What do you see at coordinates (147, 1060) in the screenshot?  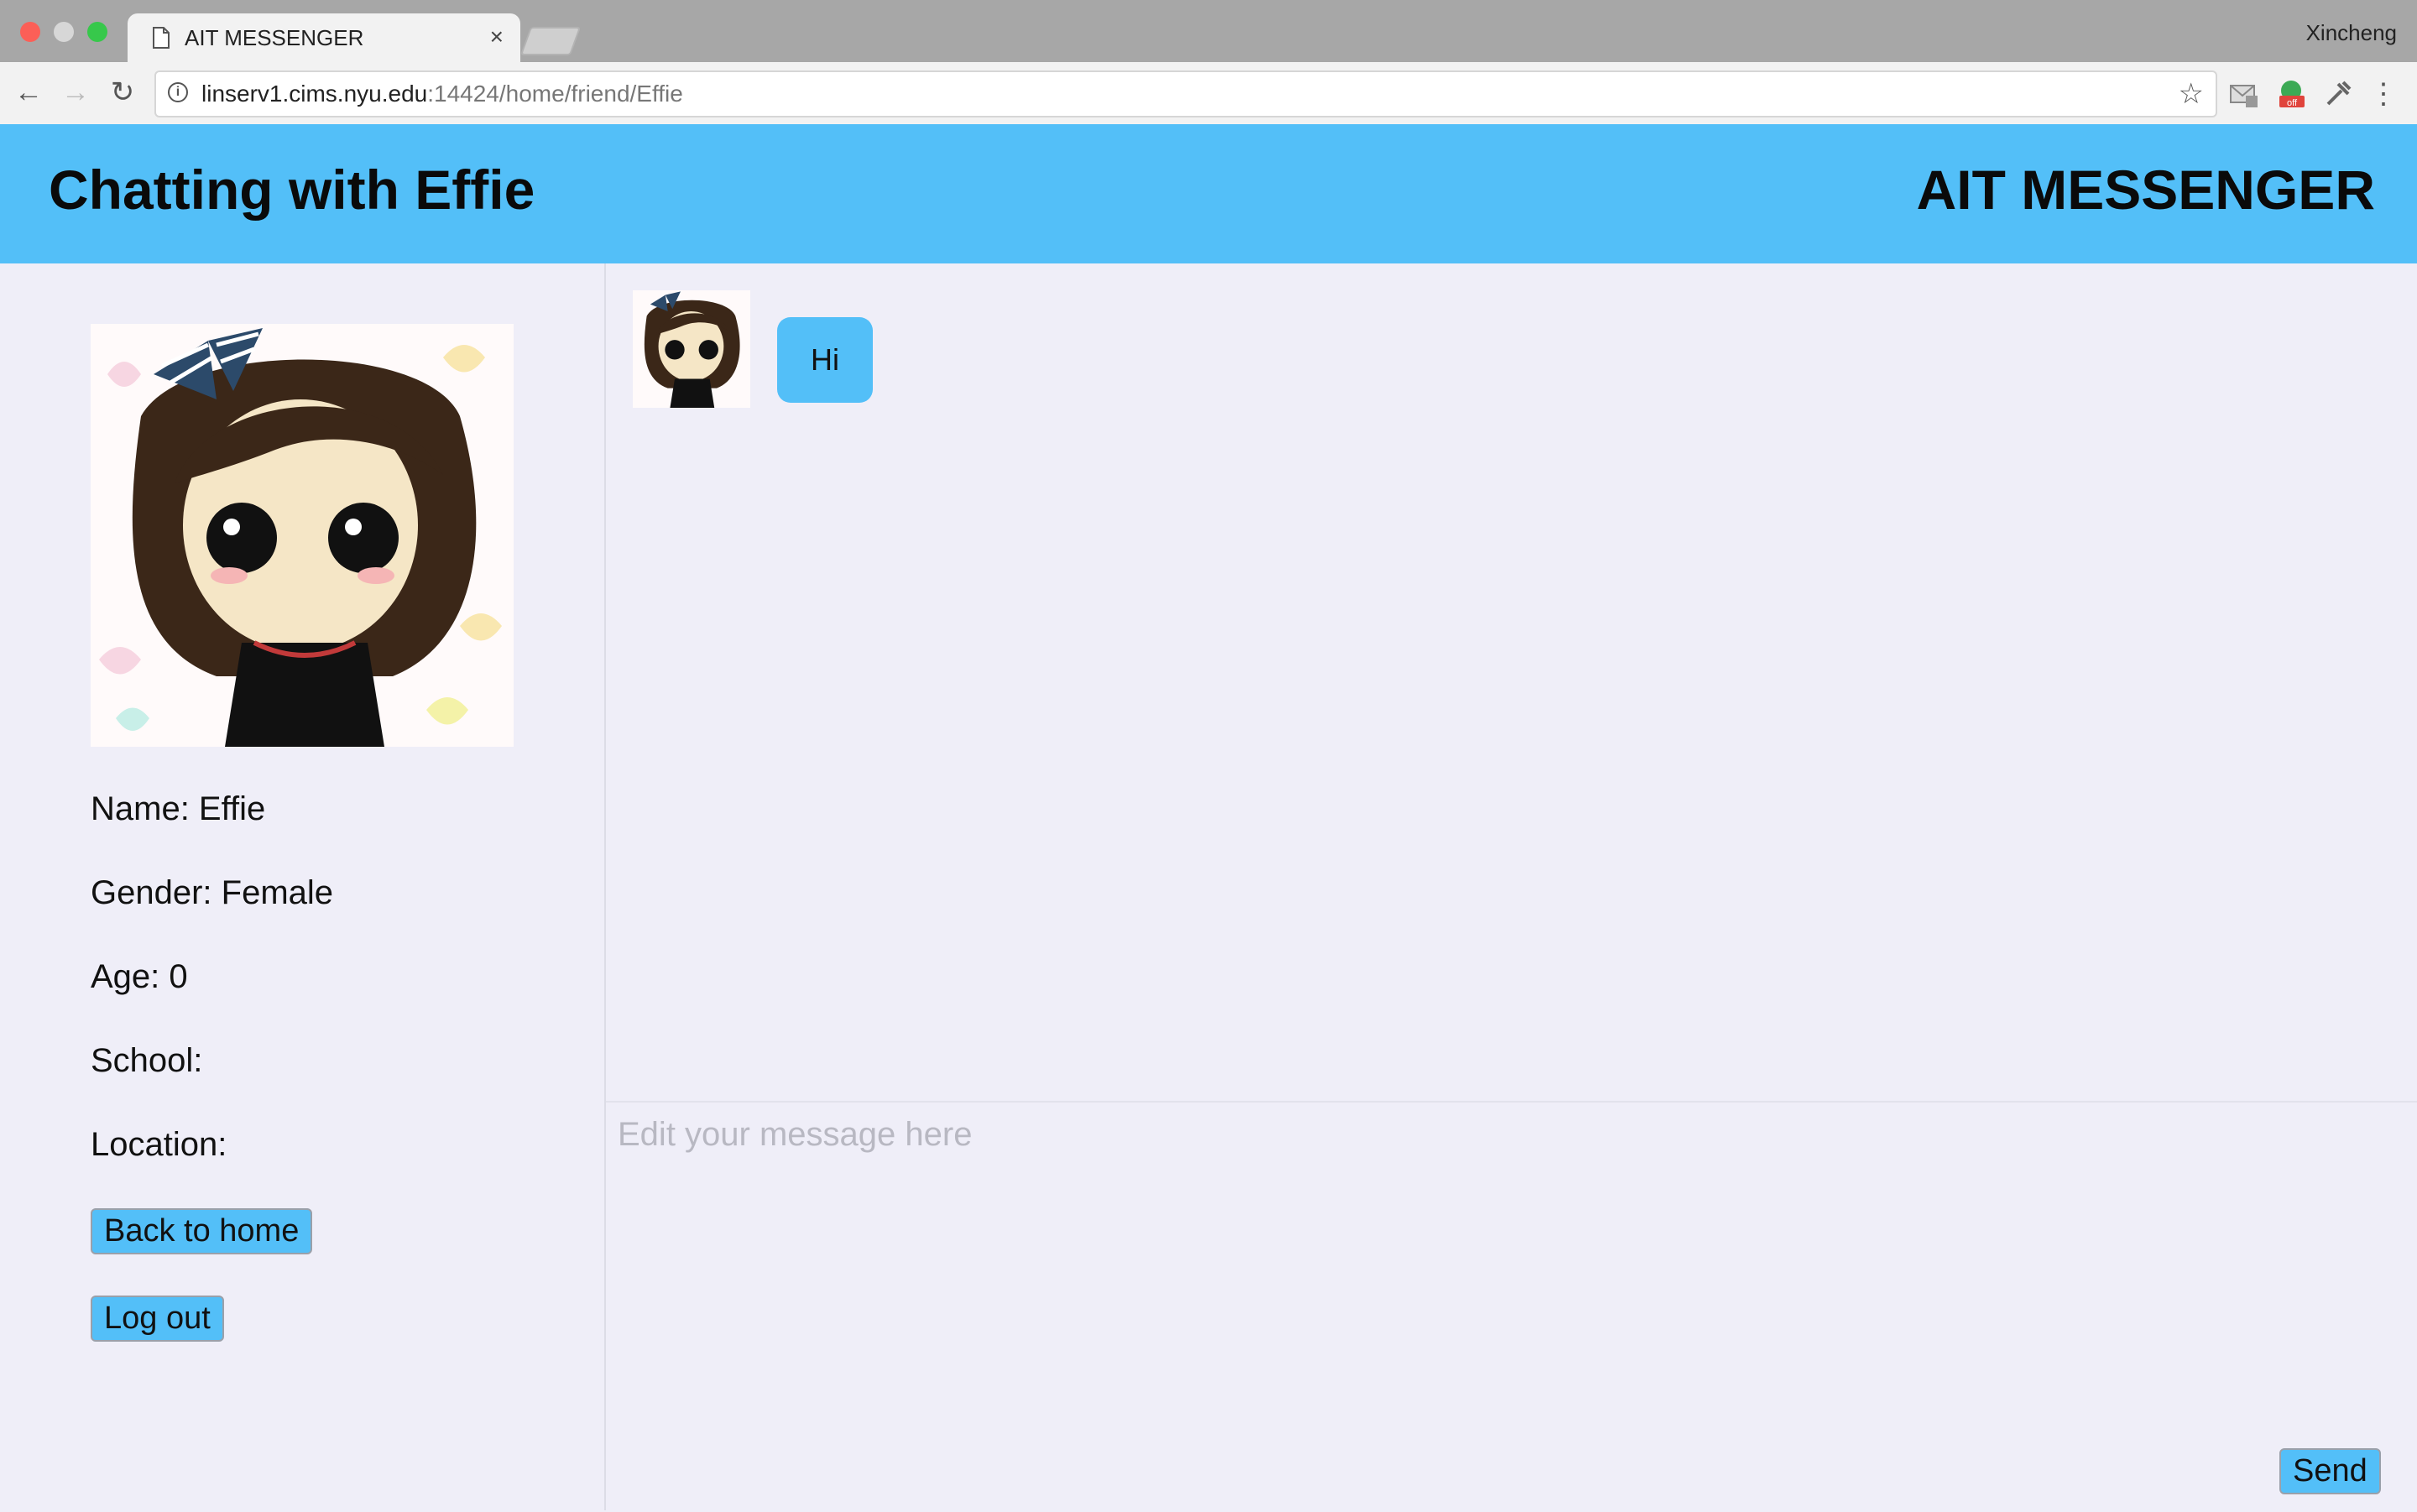 I see `profile-school: School:` at bounding box center [147, 1060].